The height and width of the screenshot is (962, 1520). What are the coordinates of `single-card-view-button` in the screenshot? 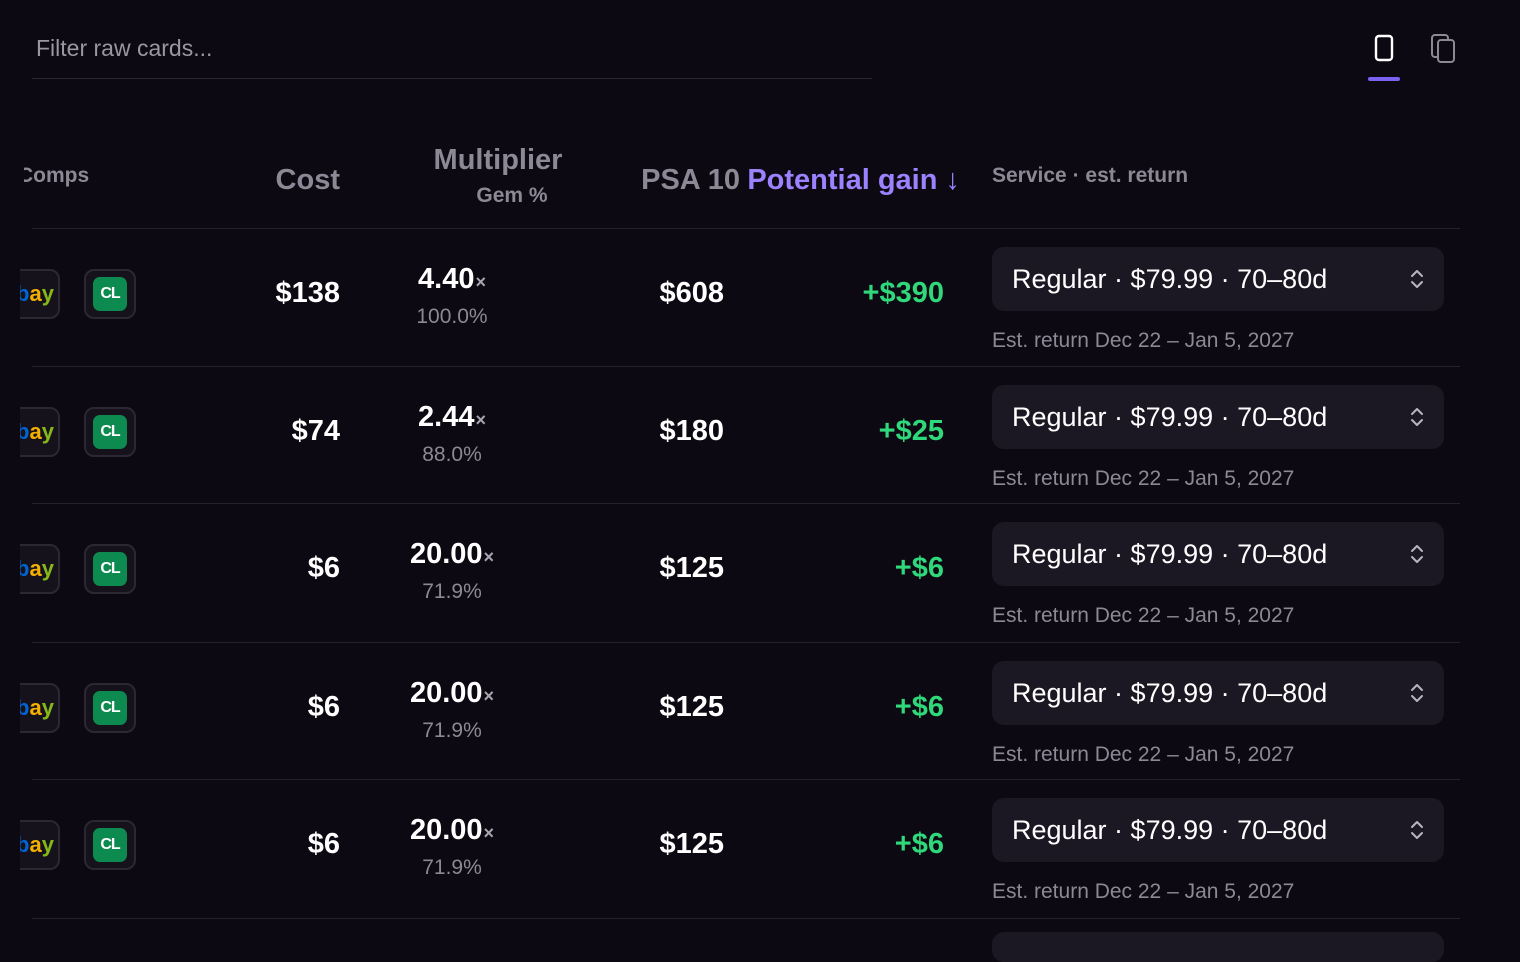 It's located at (1384, 48).